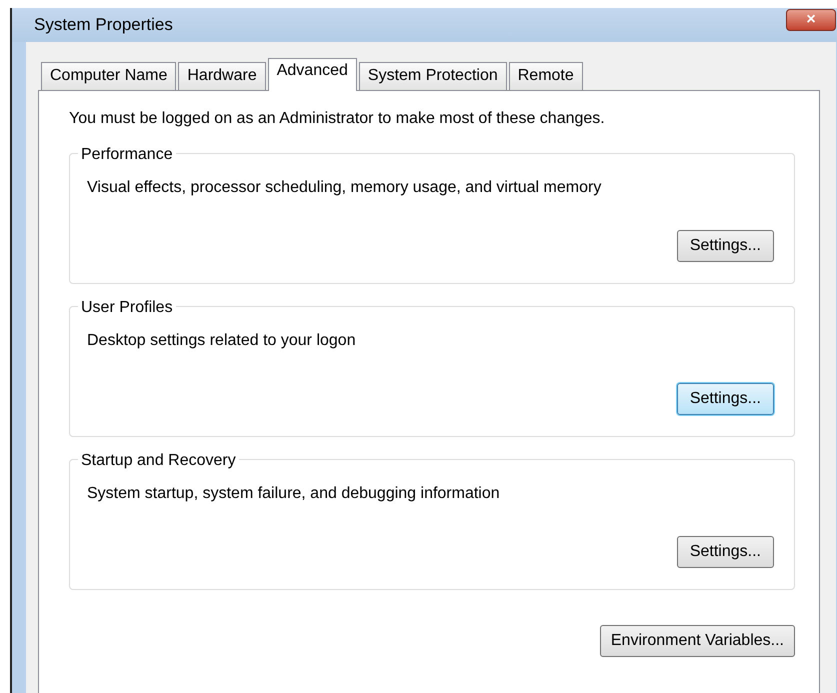 The height and width of the screenshot is (693, 837). I want to click on tab: Remote, so click(545, 76).